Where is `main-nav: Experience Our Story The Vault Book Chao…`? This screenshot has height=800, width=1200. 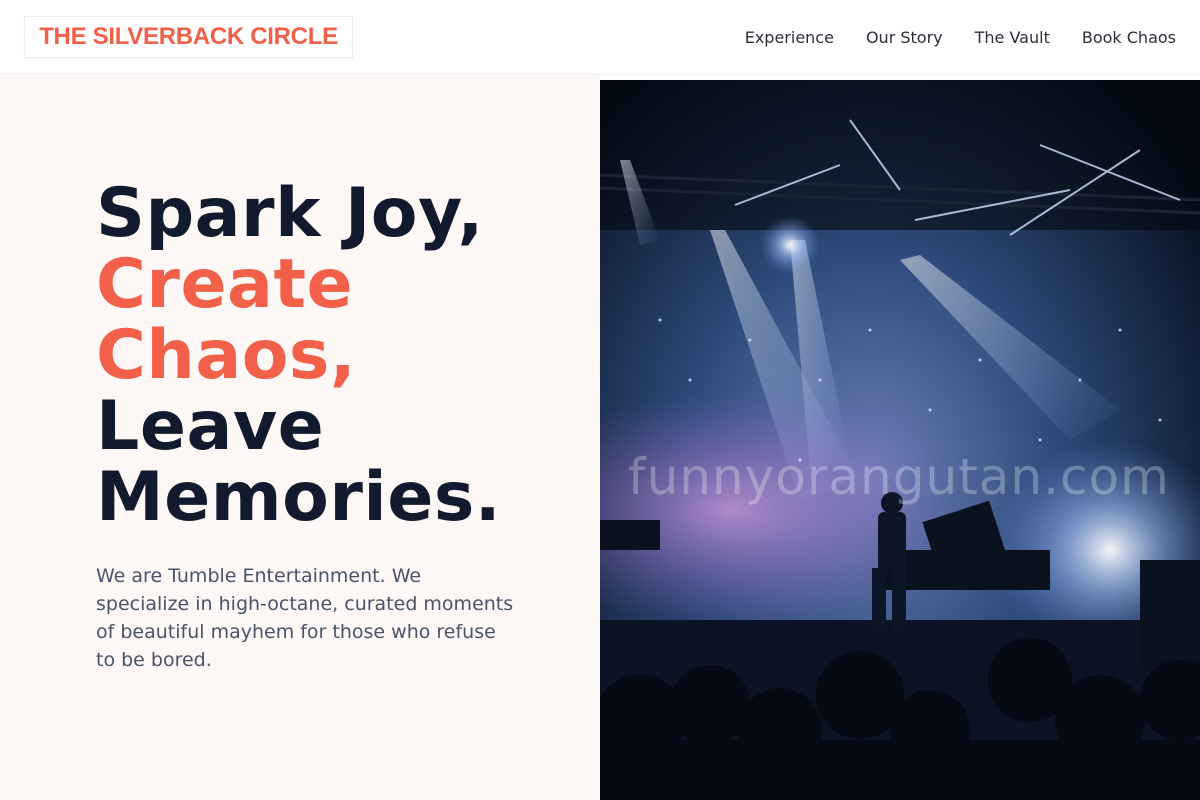
main-nav: Experience Our Story The Vault Book Chao… is located at coordinates (972, 37).